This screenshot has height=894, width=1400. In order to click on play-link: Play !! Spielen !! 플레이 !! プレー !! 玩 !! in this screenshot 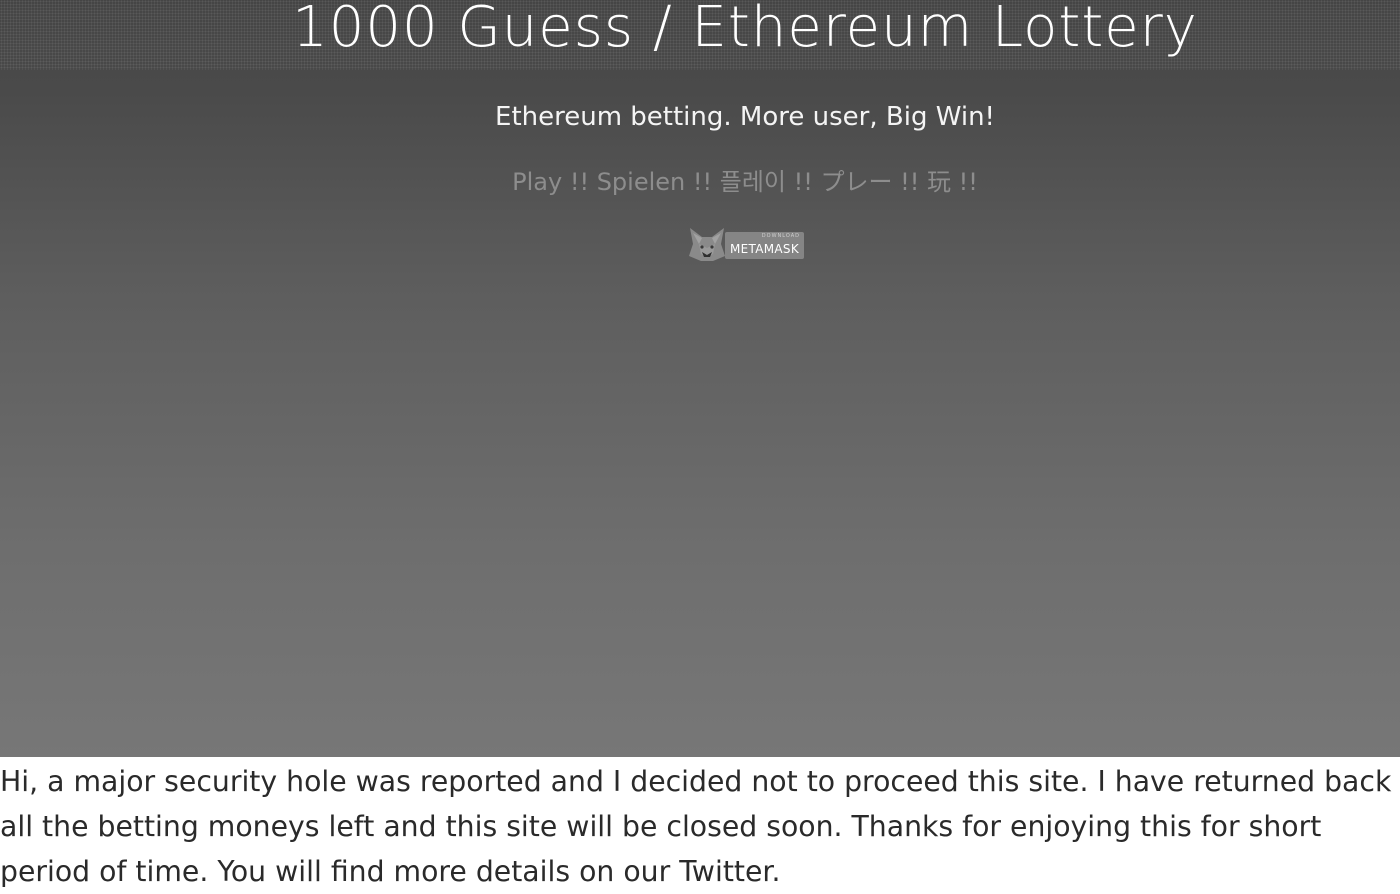, I will do `click(700, 182)`.